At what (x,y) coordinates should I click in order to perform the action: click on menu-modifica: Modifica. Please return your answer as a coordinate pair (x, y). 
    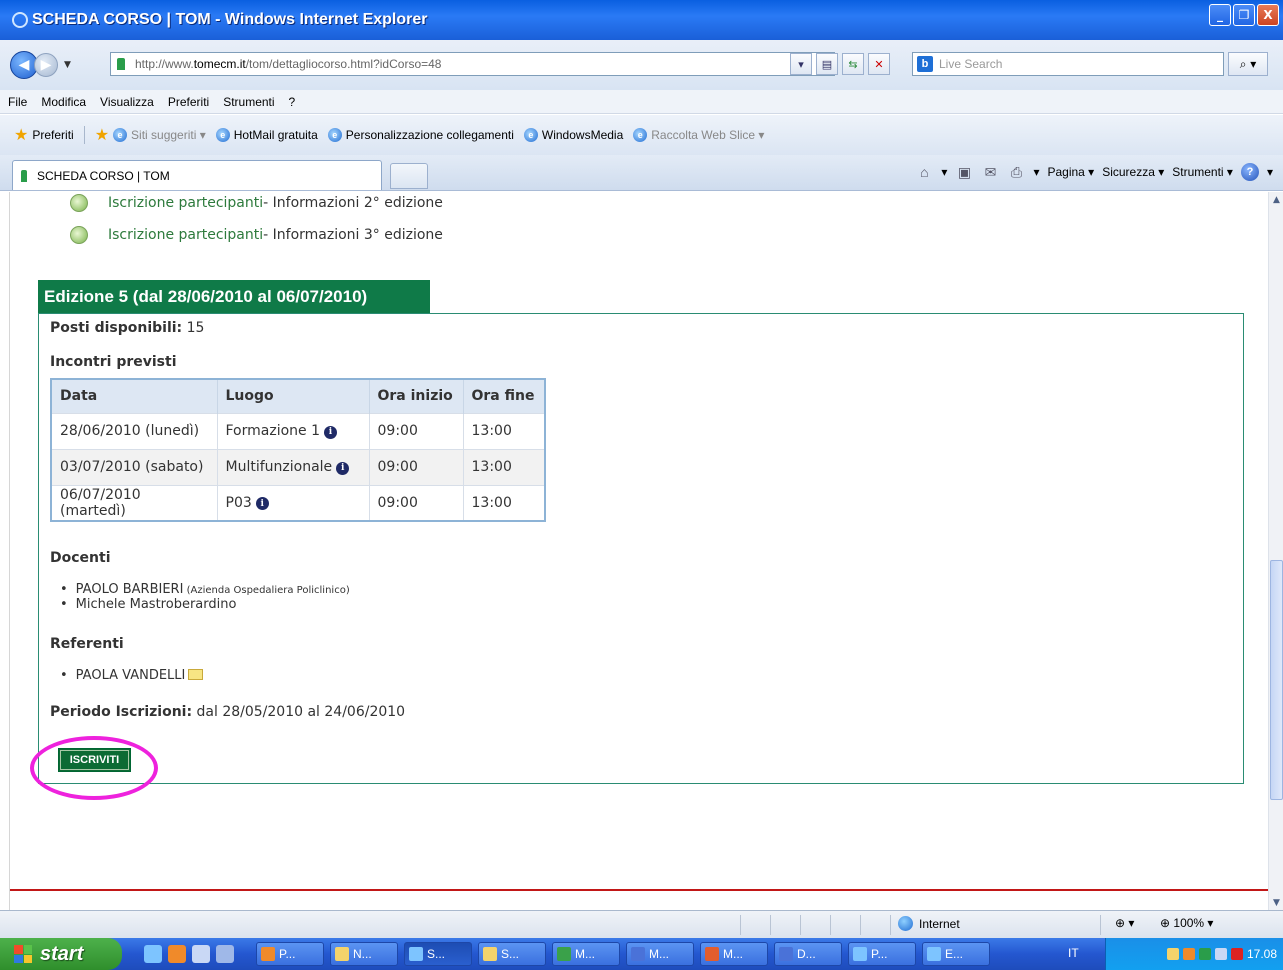
    Looking at the image, I should click on (63, 102).